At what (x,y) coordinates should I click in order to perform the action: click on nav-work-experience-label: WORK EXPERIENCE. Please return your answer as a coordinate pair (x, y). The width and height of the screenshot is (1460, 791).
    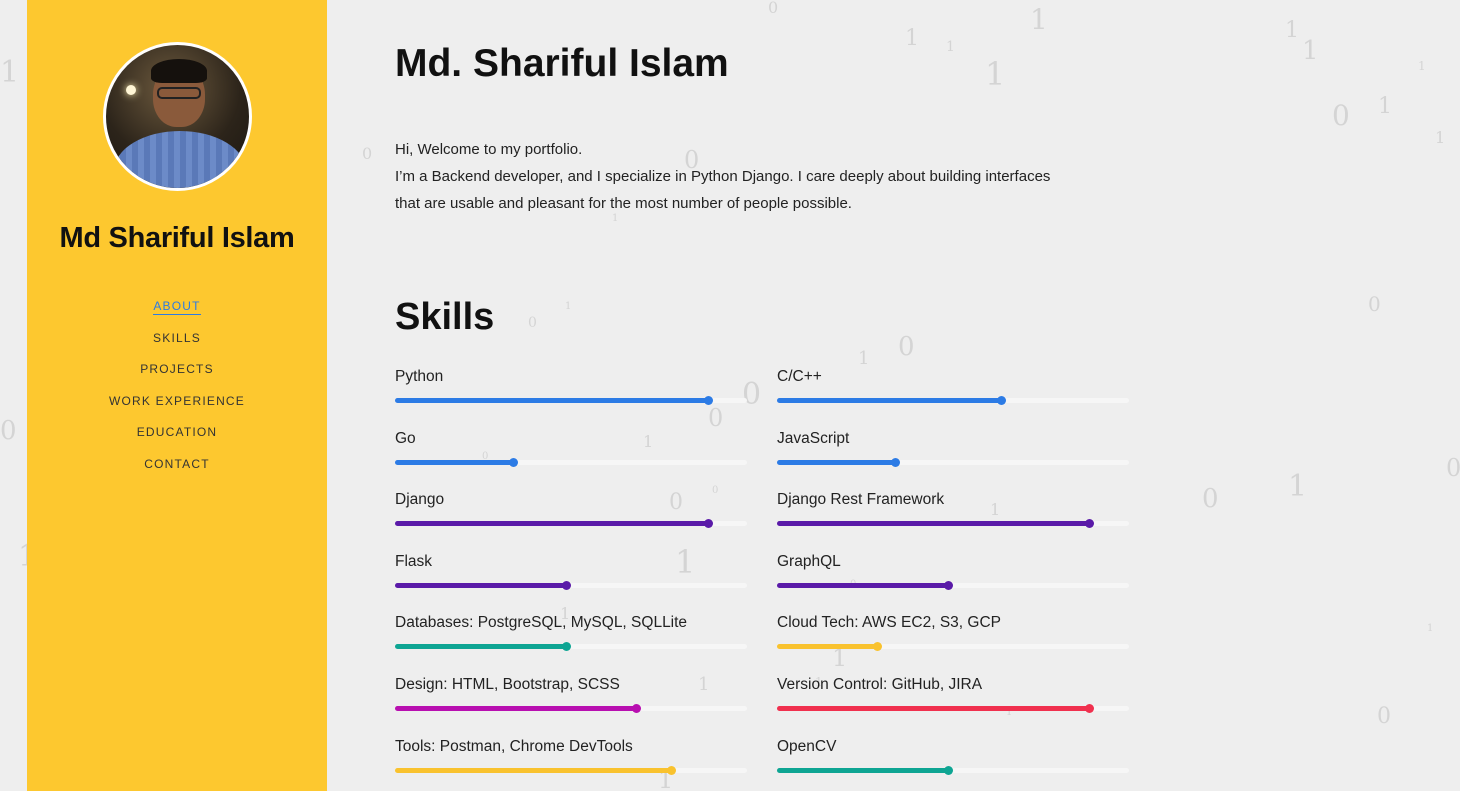
    Looking at the image, I should click on (177, 400).